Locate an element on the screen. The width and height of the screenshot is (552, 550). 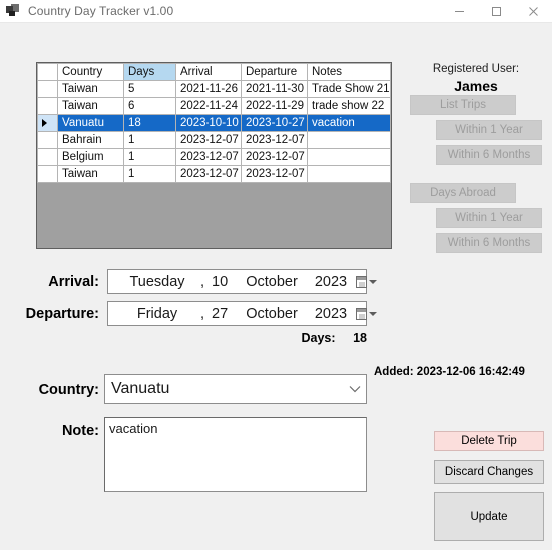
cell-notes: vacation is located at coordinates (349, 123).